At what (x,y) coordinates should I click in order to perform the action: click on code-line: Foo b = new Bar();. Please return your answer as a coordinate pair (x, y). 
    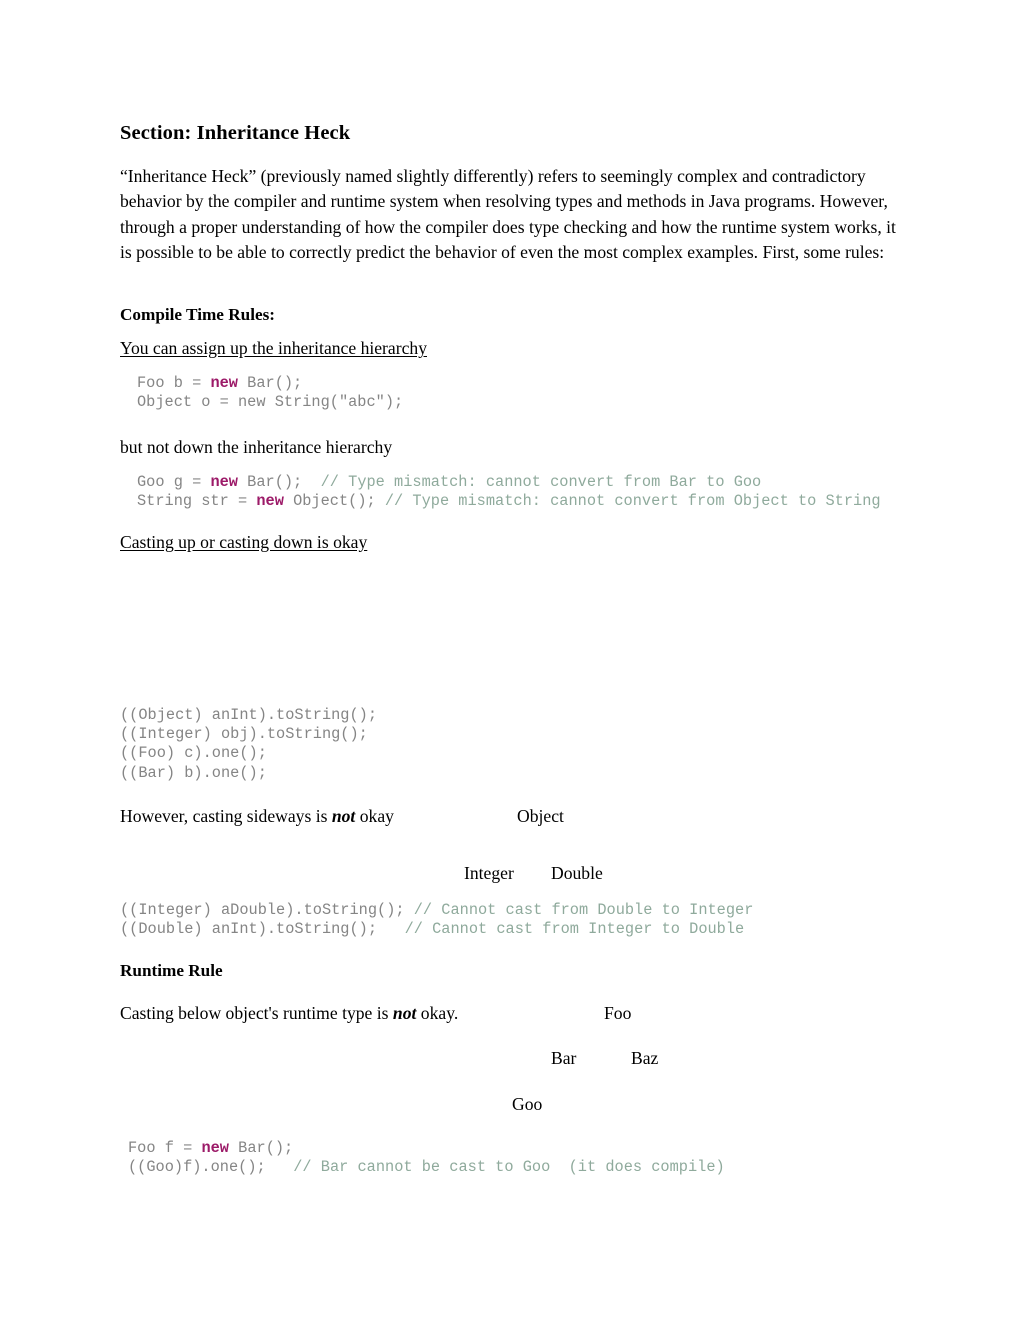
    Looking at the image, I should click on (219, 383).